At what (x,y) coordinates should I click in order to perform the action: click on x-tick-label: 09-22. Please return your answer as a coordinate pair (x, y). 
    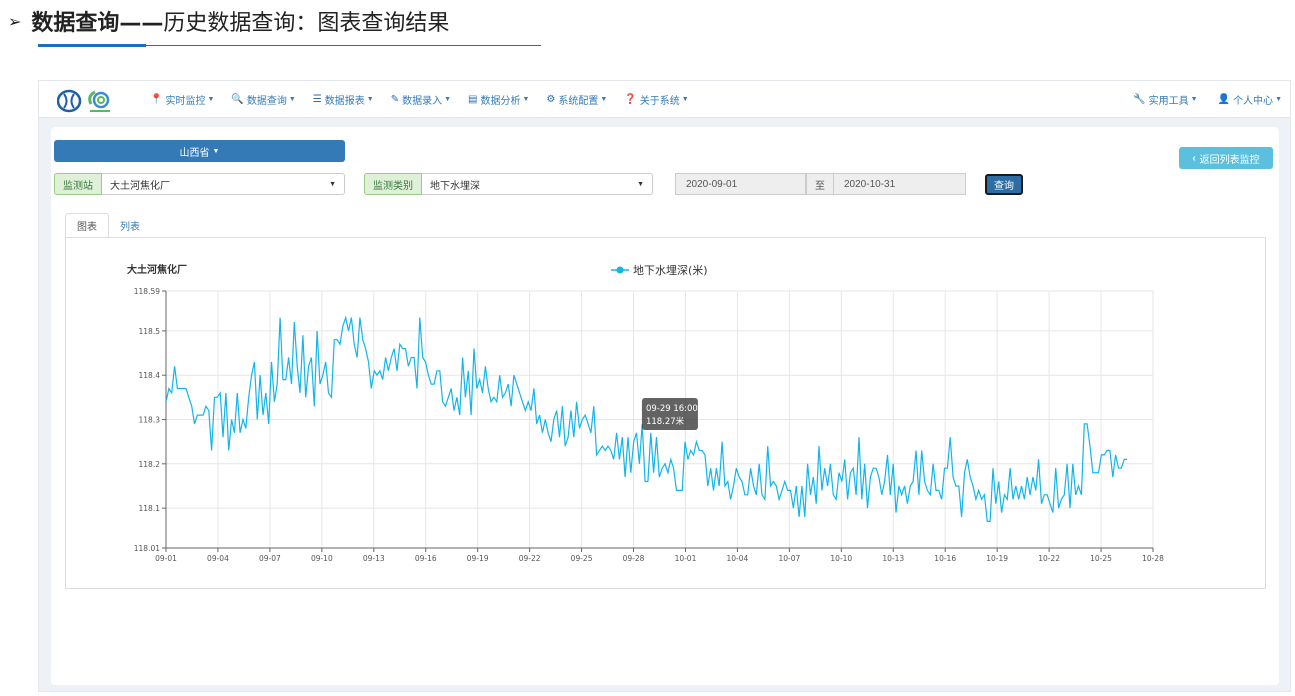
    Looking at the image, I should click on (530, 558).